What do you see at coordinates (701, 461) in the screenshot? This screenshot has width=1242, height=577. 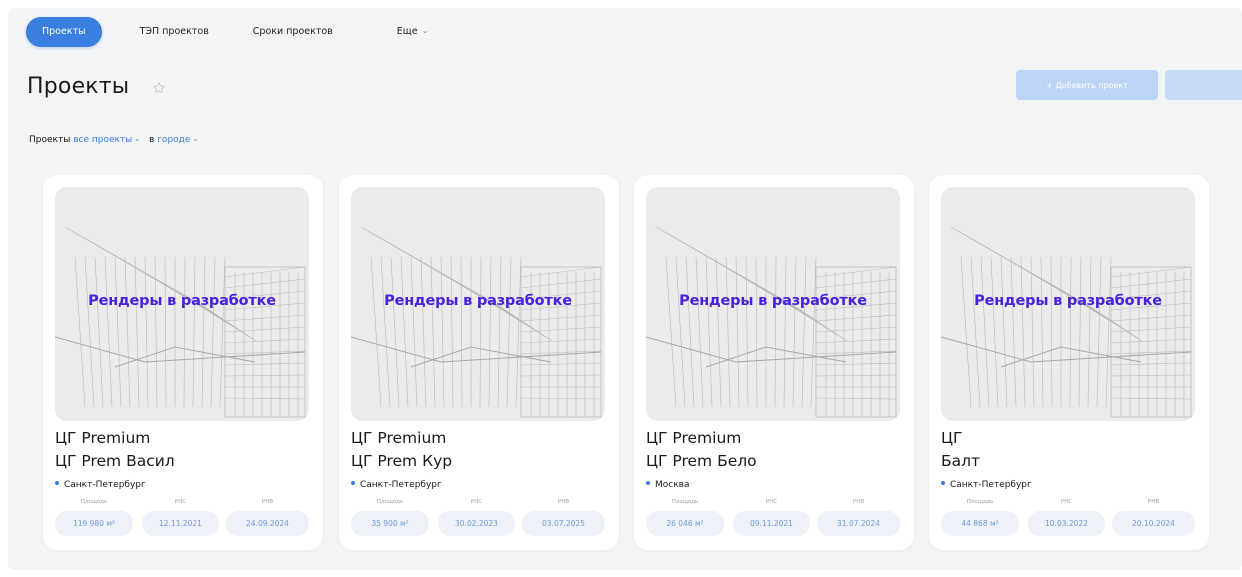 I see `project-name: ЦГ Prem Бело` at bounding box center [701, 461].